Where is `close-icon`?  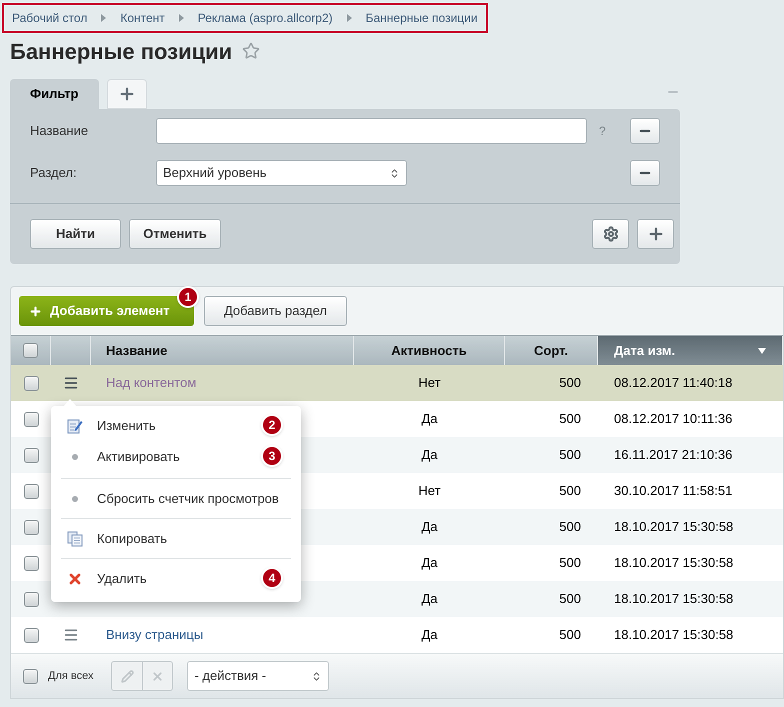 close-icon is located at coordinates (157, 676).